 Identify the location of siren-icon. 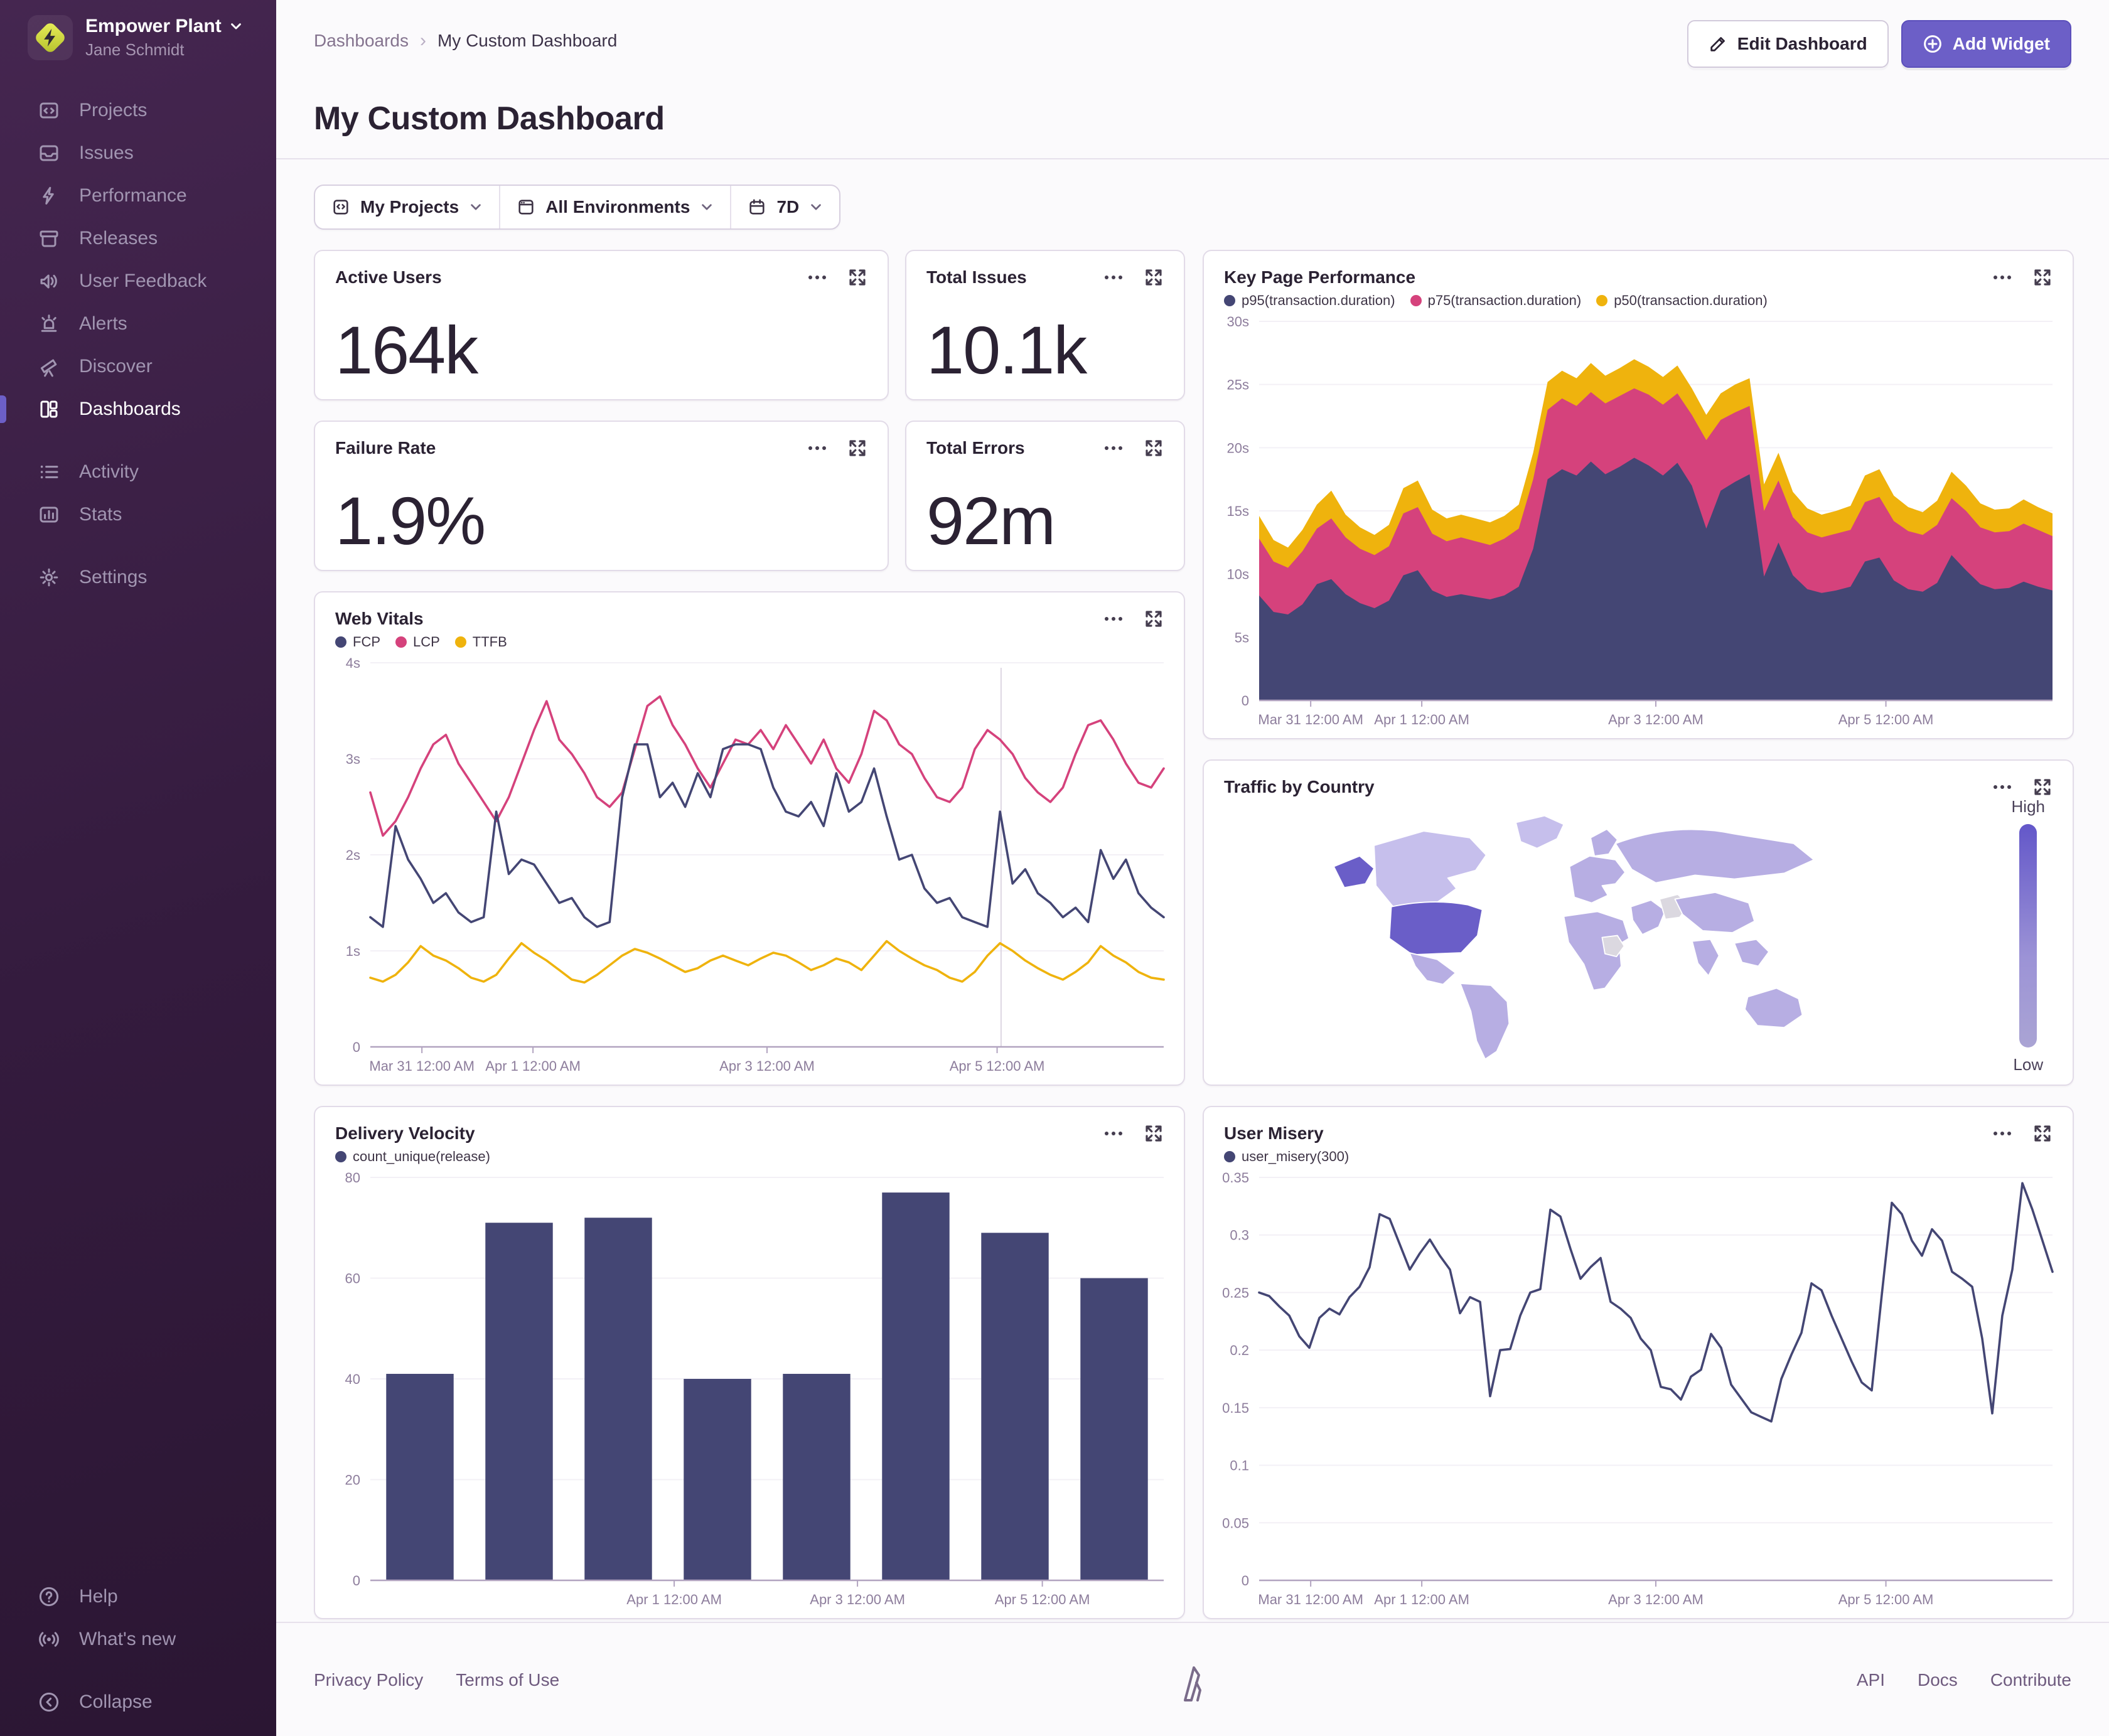
(49, 323).